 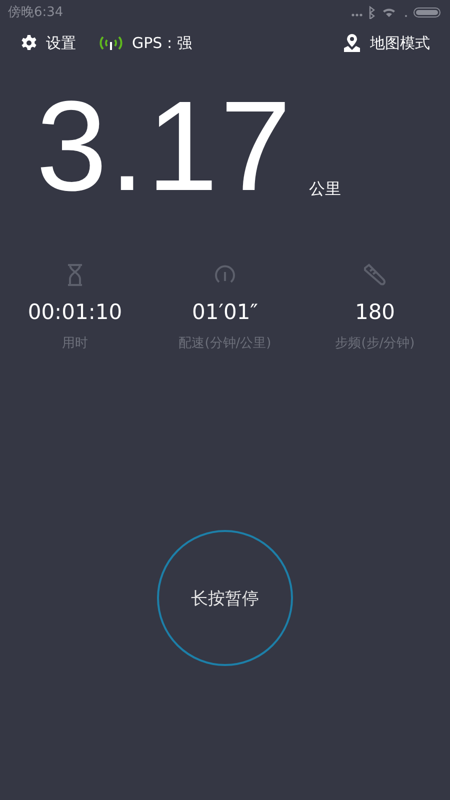 I want to click on signal-icon, so click(x=111, y=43).